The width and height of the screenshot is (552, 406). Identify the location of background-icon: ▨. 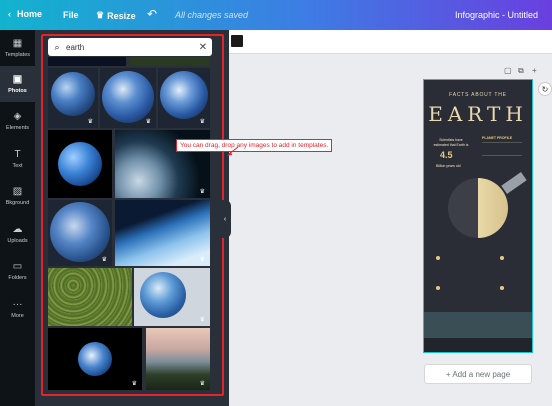
(17, 191).